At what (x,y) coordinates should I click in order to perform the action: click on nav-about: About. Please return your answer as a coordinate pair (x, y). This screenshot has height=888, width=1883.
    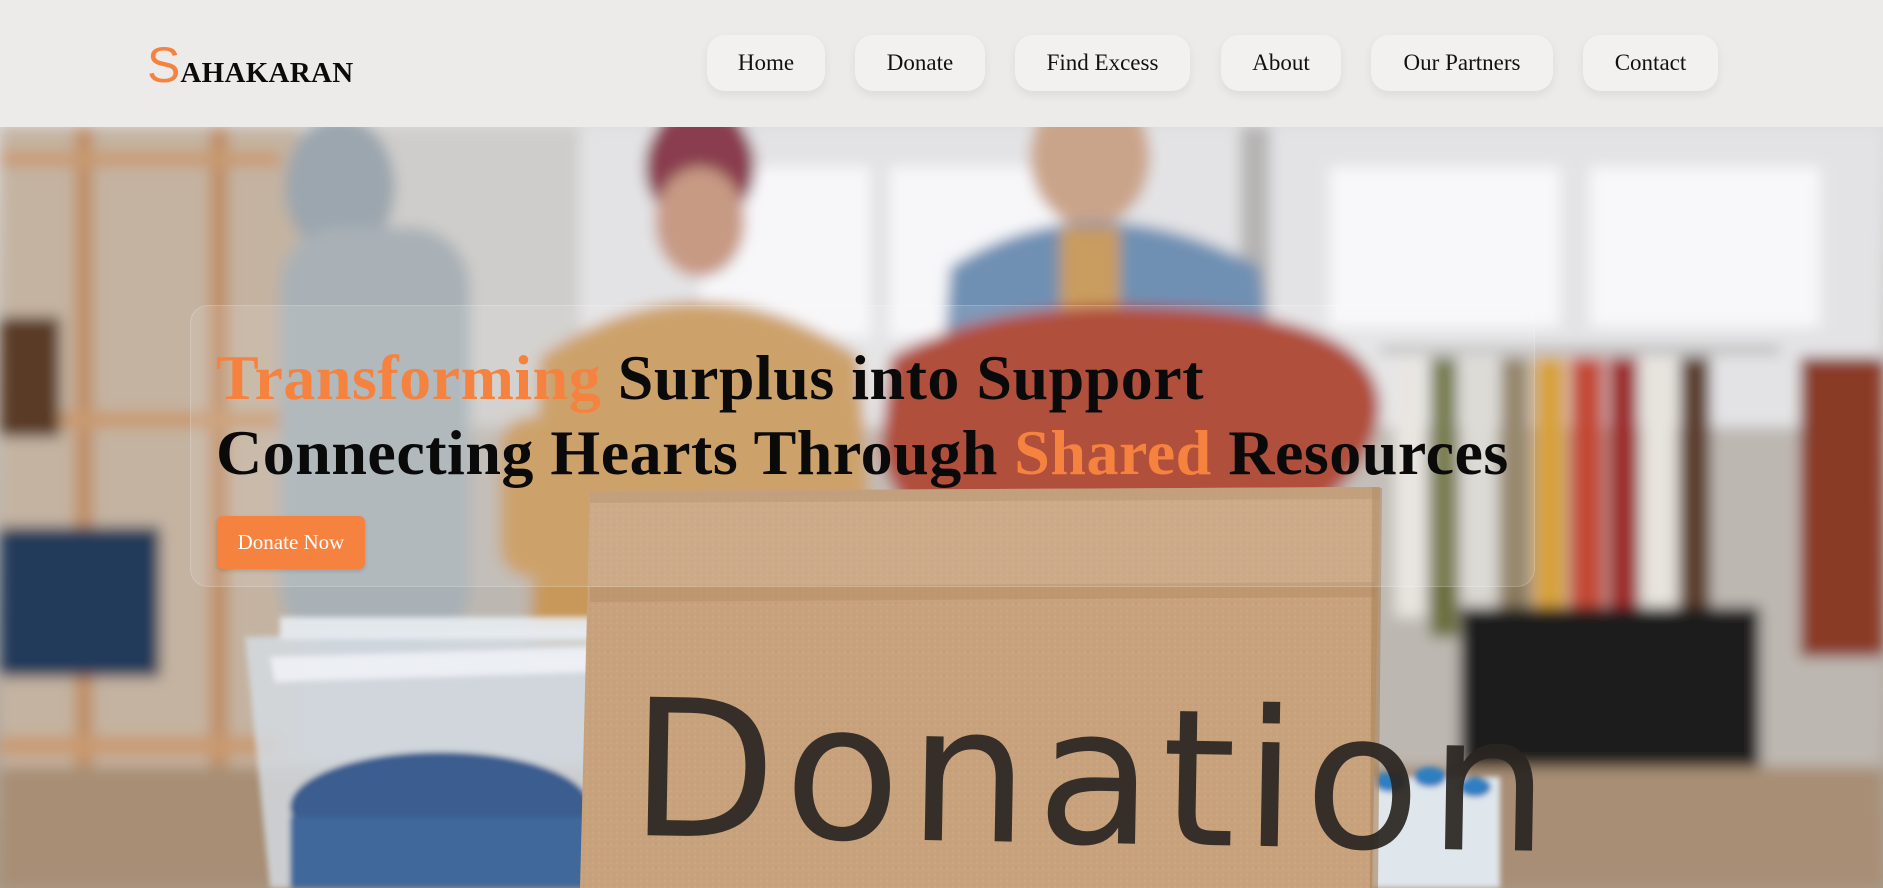
    Looking at the image, I should click on (1281, 63).